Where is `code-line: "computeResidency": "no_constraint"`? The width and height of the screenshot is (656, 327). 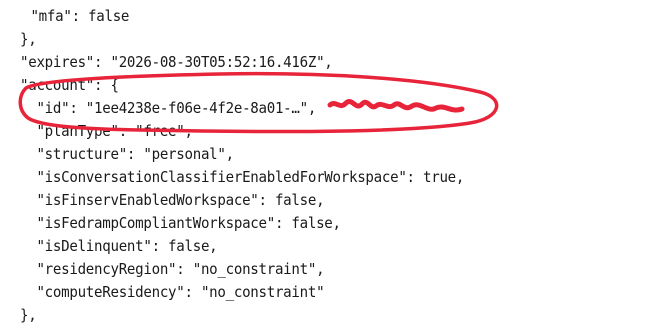
code-line: "computeResidency": "no_constraint" is located at coordinates (172, 292).